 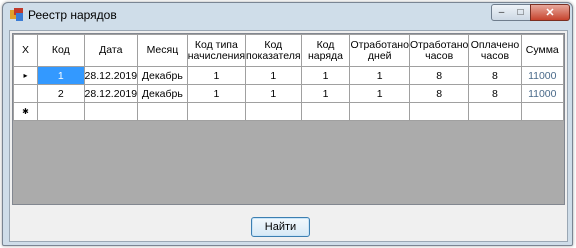 What do you see at coordinates (216, 50) in the screenshot?
I see `column-header: Код типа начисления` at bounding box center [216, 50].